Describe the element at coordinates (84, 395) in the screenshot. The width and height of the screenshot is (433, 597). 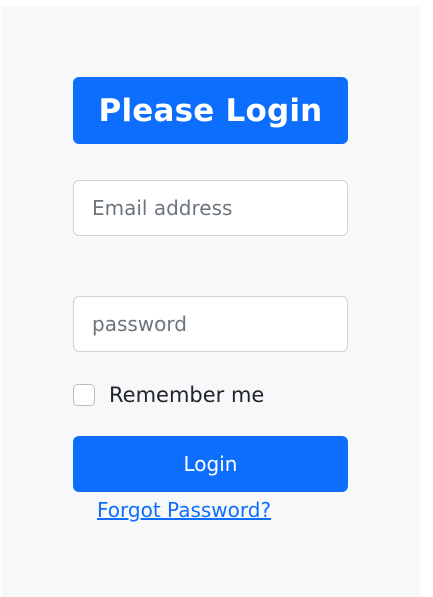
I see `remember-me-checkbox` at that location.